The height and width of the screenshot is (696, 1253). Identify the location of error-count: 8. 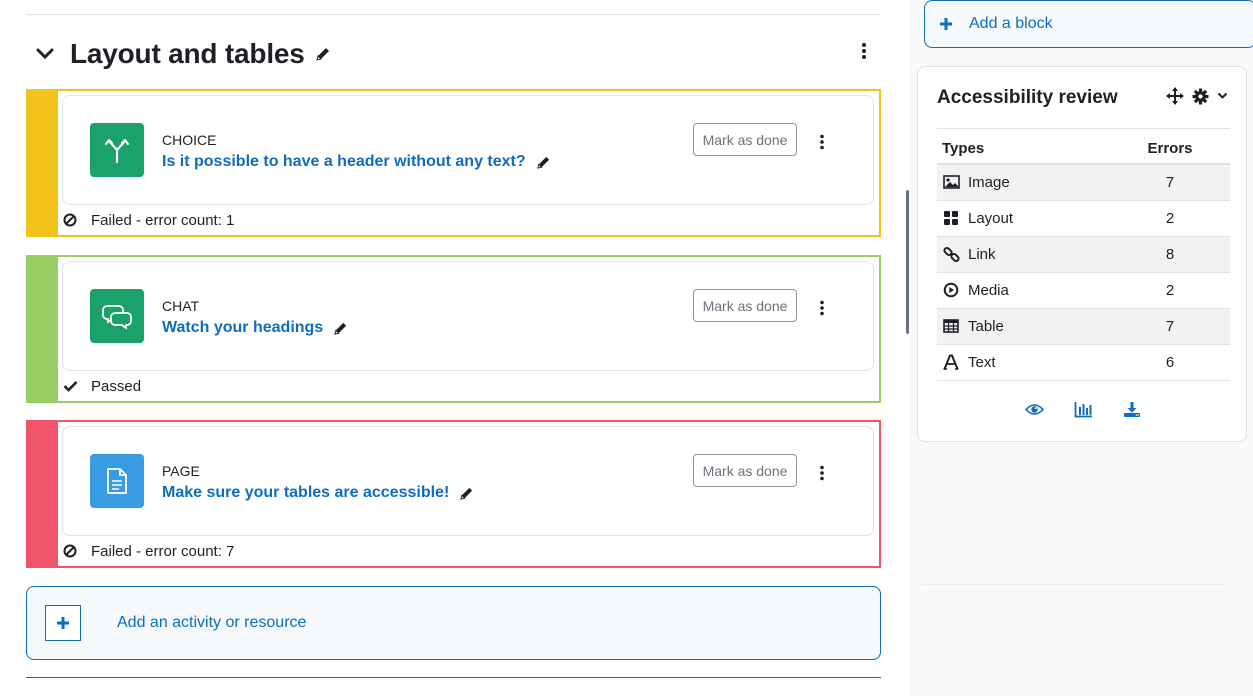
(1170, 254).